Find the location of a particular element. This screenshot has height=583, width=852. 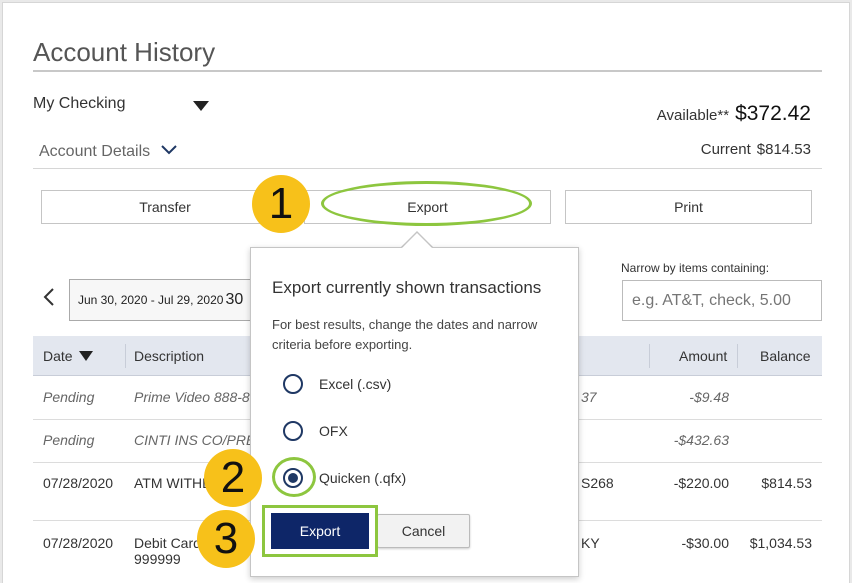

step-3-badge: 3 is located at coordinates (226, 539).